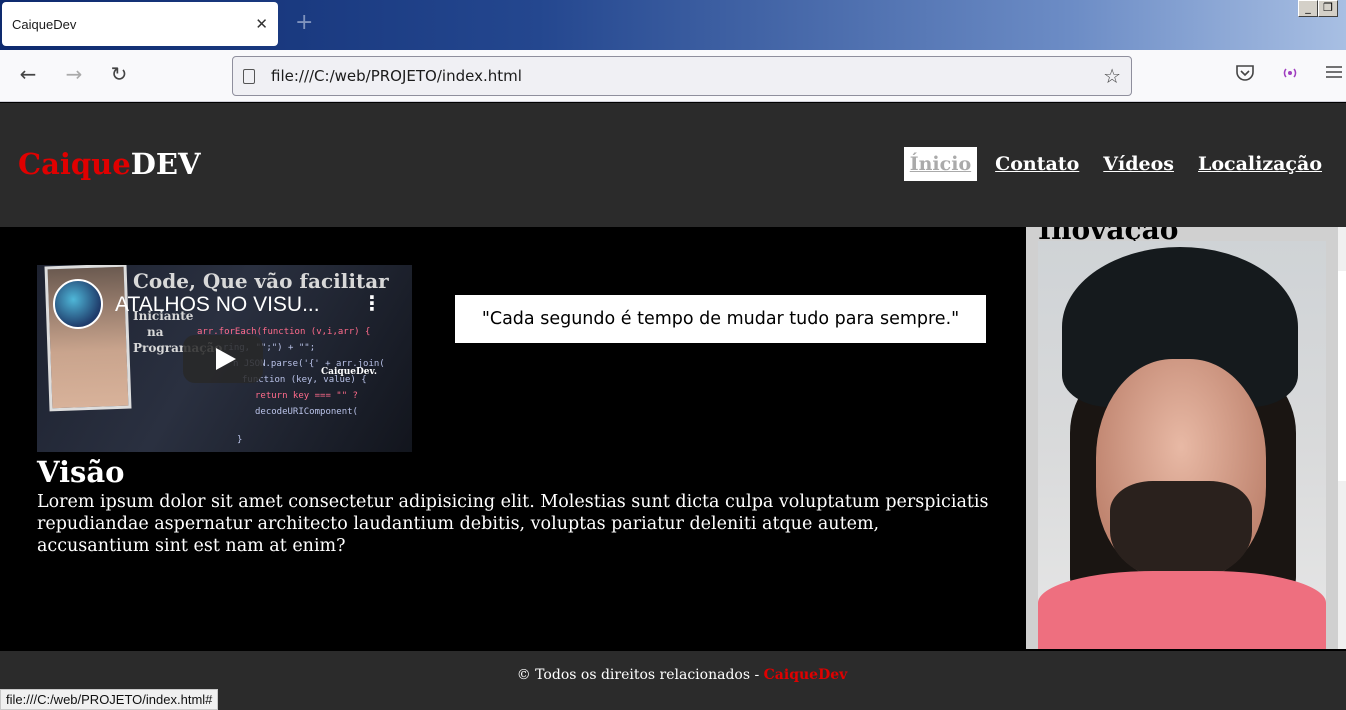  Describe the element at coordinates (640, 675) in the screenshot. I see `footer-copyright: © Todos os direitos relacionados -` at that location.